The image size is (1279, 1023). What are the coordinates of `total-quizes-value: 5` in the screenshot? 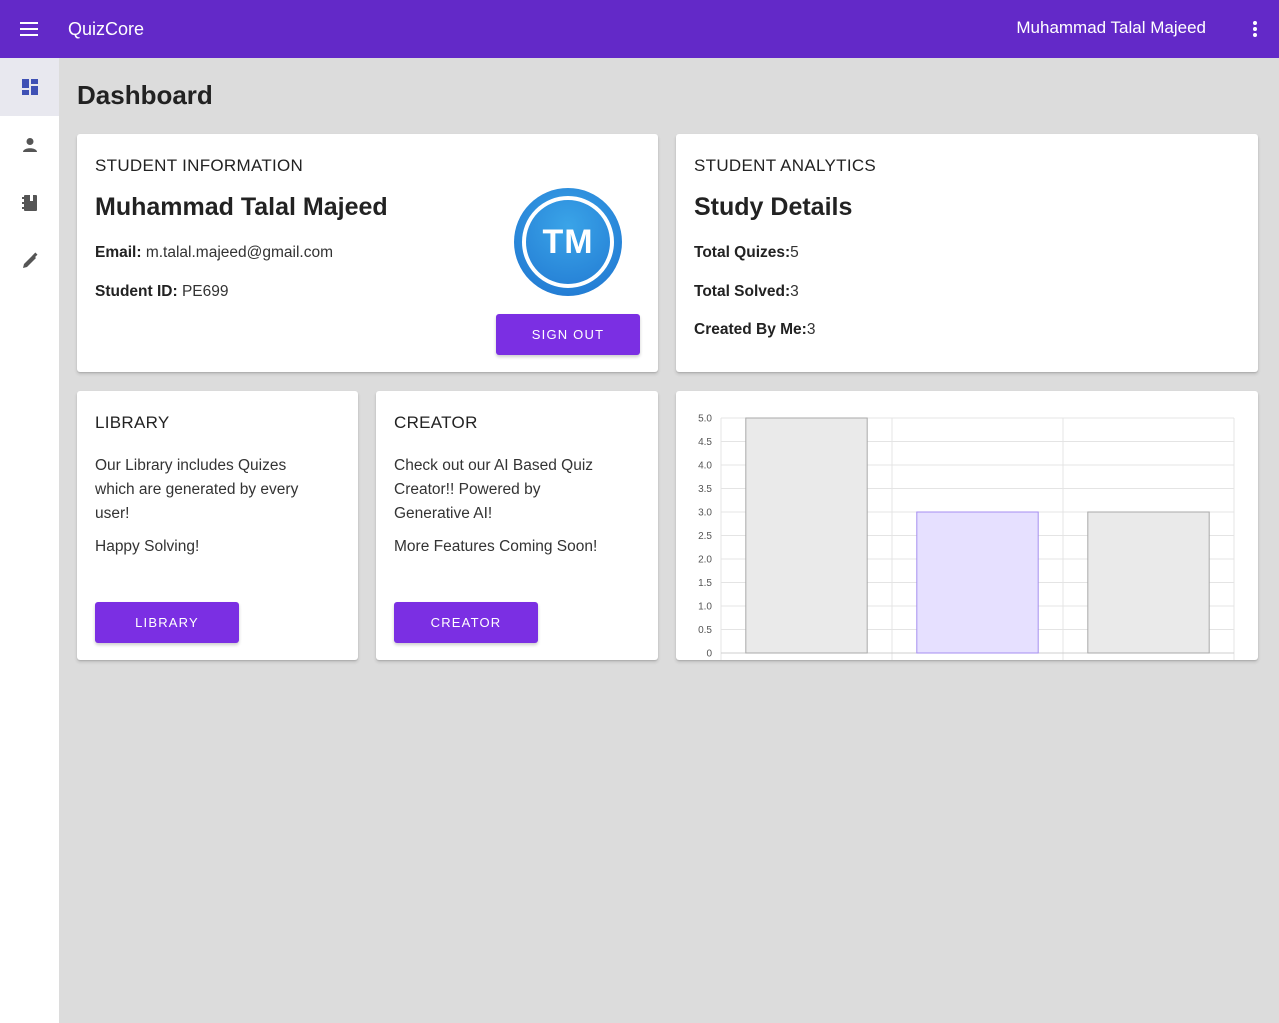 It's located at (794, 252).